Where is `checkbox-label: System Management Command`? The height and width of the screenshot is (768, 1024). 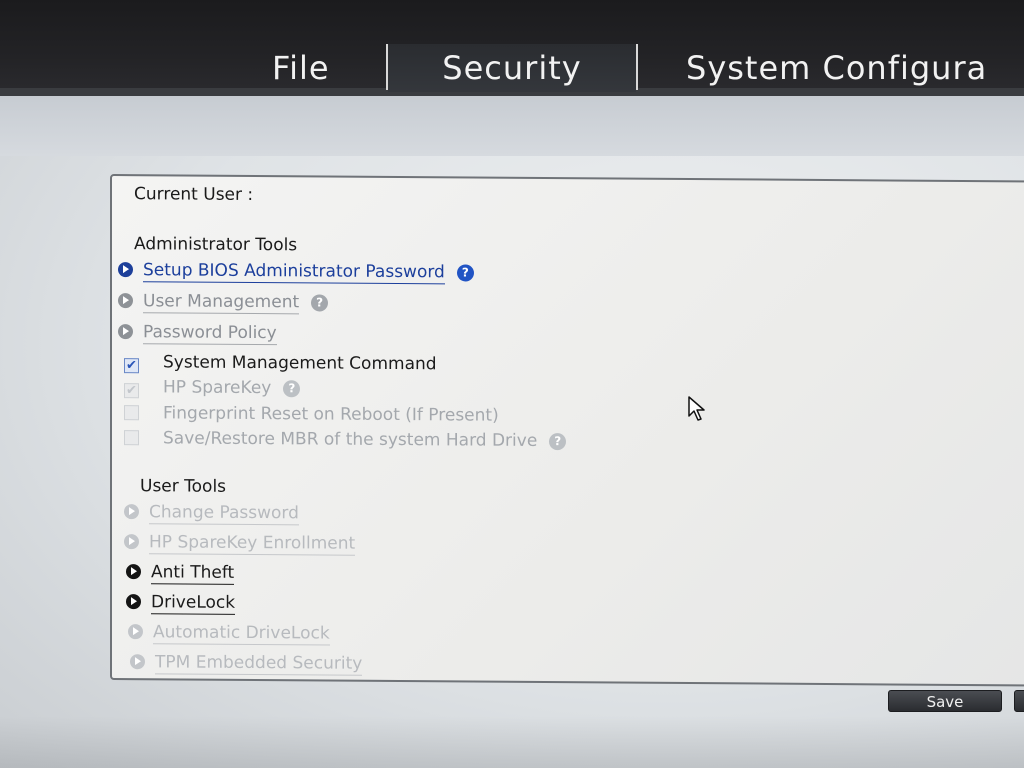 checkbox-label: System Management Command is located at coordinates (300, 363).